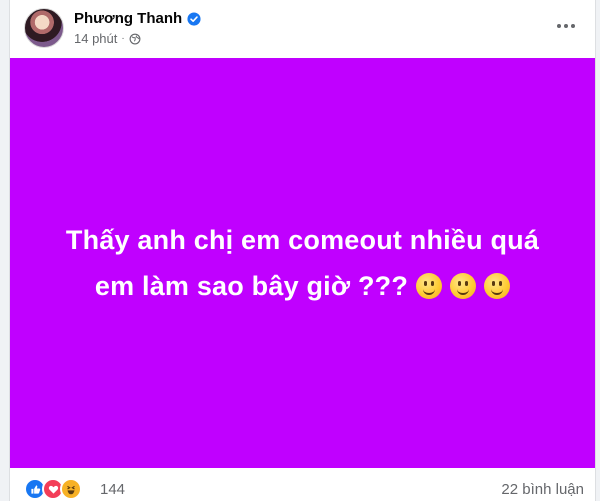 The image size is (600, 501). Describe the element at coordinates (304, 28) in the screenshot. I see `post-header: Phương Thanh 14 phút ·` at that location.